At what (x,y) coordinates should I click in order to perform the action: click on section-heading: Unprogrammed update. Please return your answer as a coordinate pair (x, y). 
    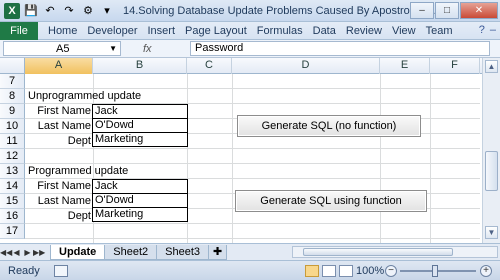
    Looking at the image, I should click on (85, 96).